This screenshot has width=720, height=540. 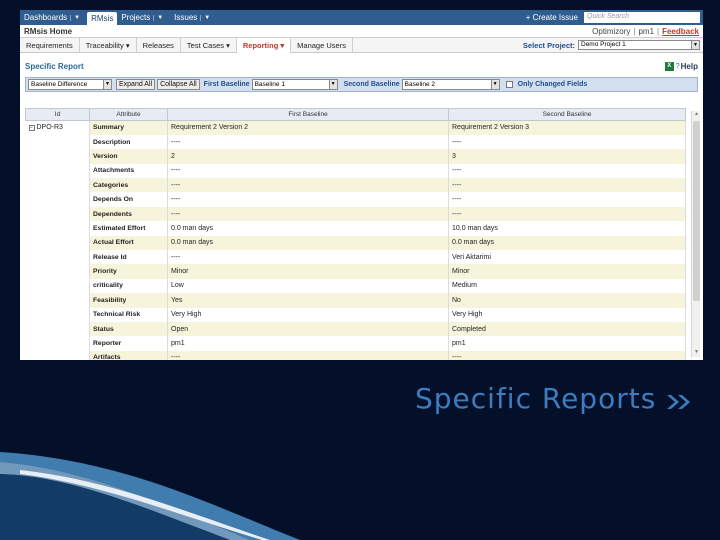 What do you see at coordinates (680, 31) in the screenshot?
I see `feedback-link: Feedback` at bounding box center [680, 31].